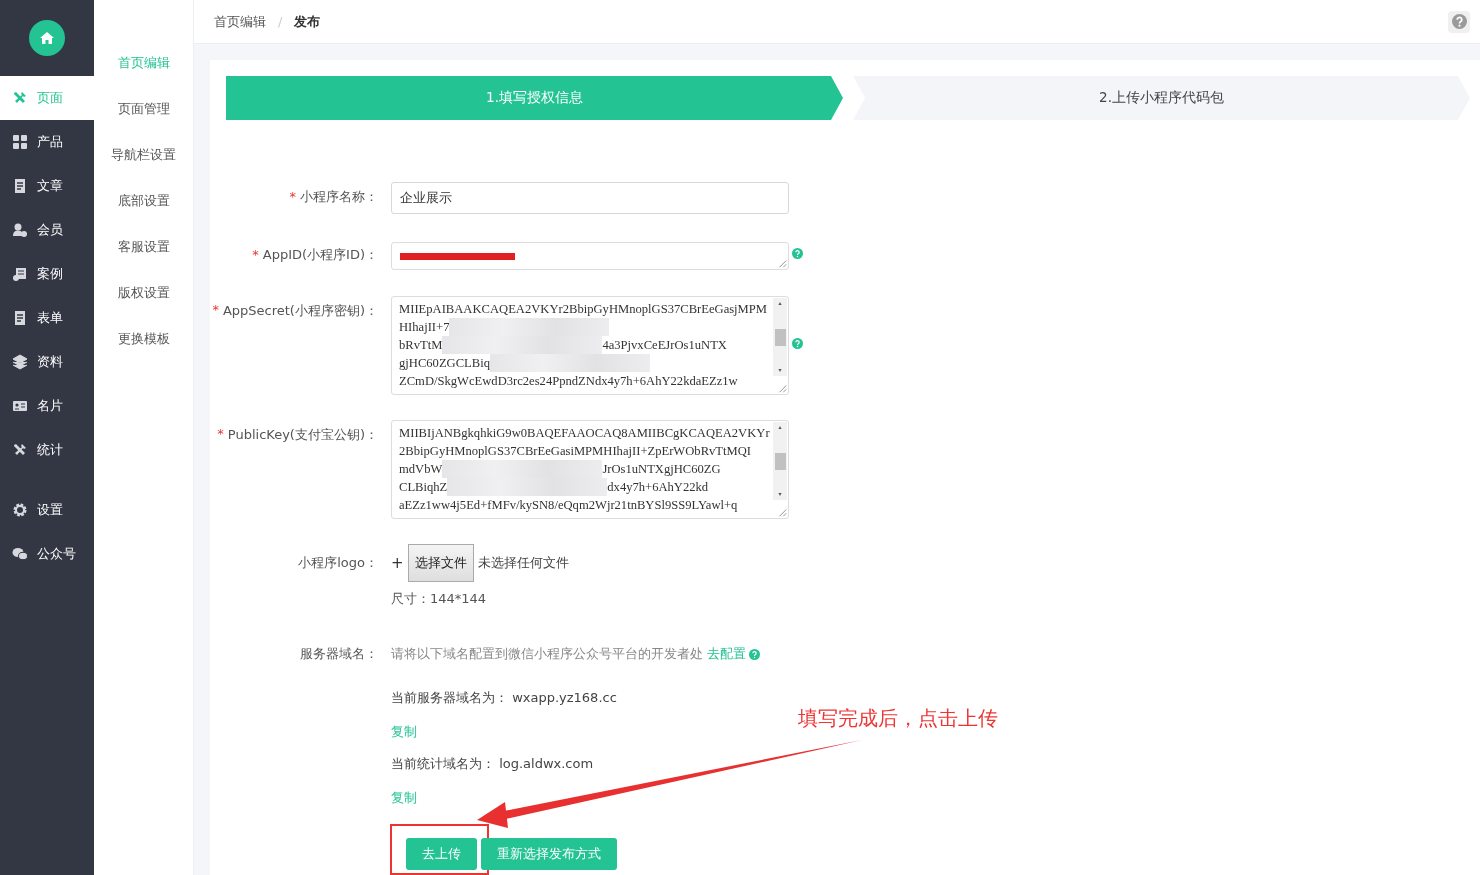  What do you see at coordinates (338, 563) in the screenshot?
I see `field-label: 小程序logo：` at bounding box center [338, 563].